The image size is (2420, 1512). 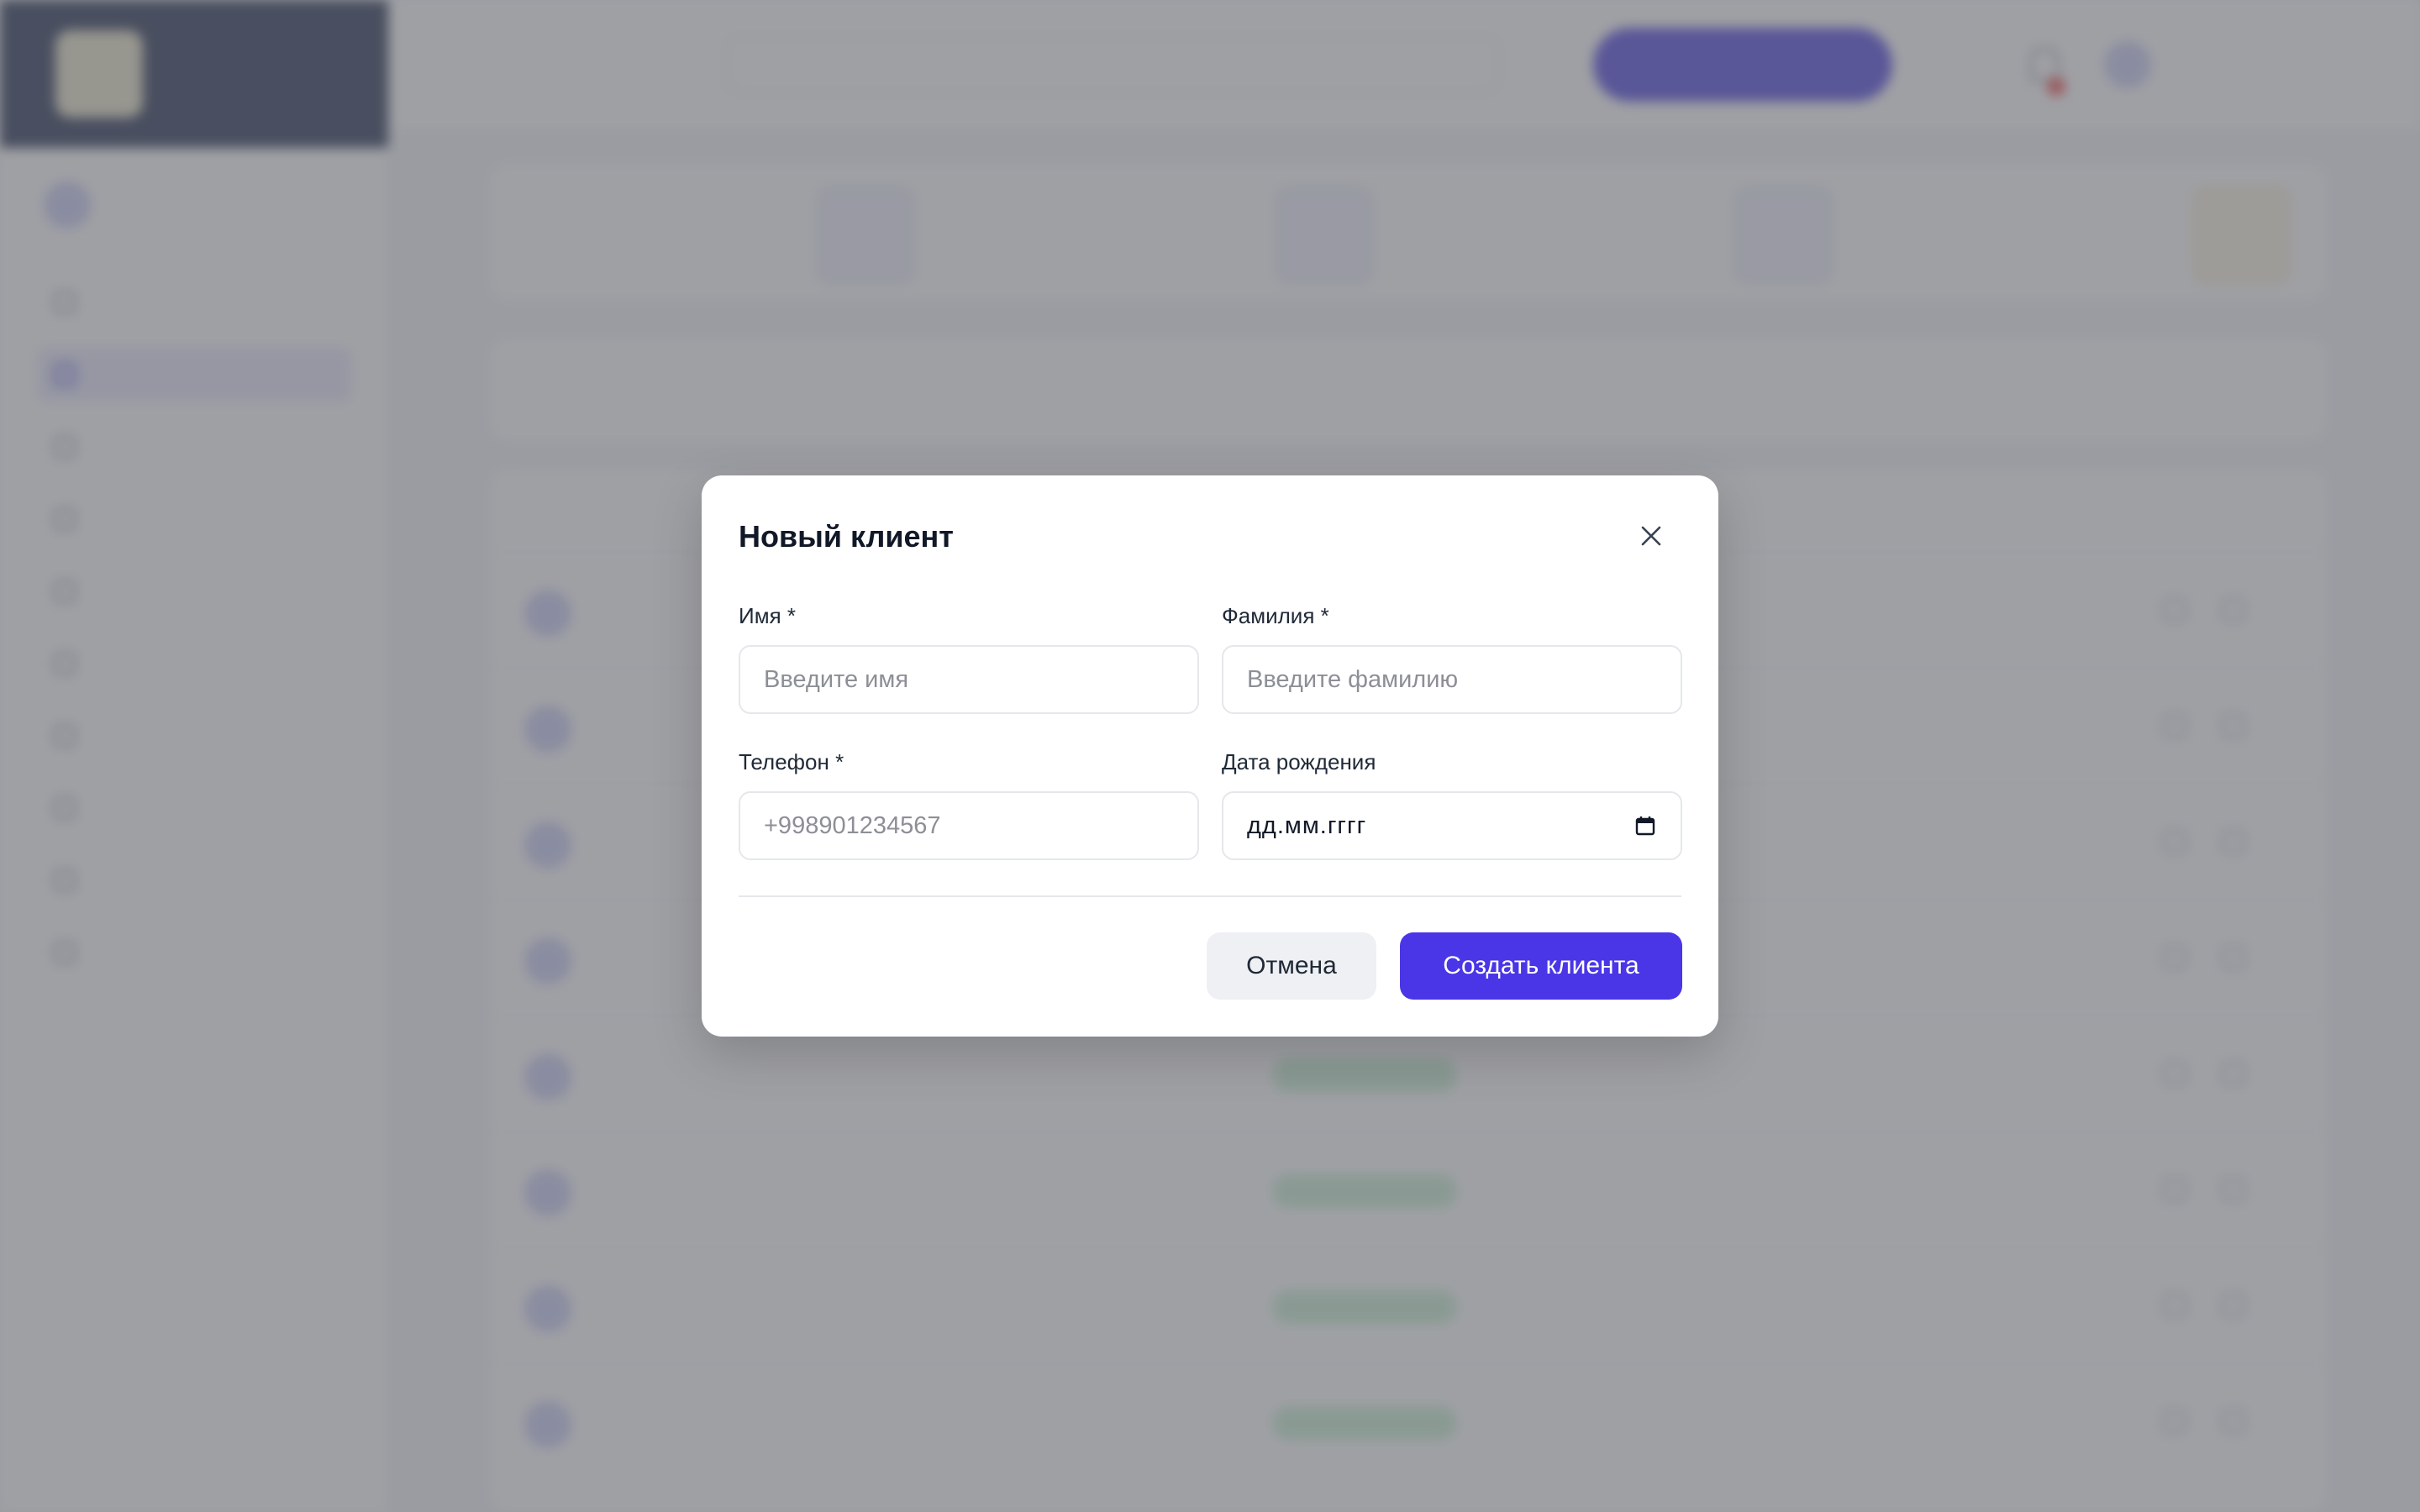 I want to click on birth-date-placeholder: дд.мм.гггг, so click(x=1307, y=825).